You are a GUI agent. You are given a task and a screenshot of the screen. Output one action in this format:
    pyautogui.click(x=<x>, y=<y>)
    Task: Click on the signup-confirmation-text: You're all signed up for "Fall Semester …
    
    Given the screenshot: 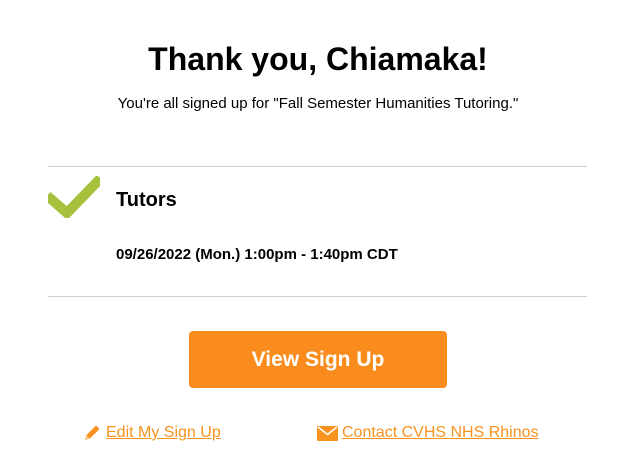 What is the action you would take?
    pyautogui.click(x=318, y=103)
    